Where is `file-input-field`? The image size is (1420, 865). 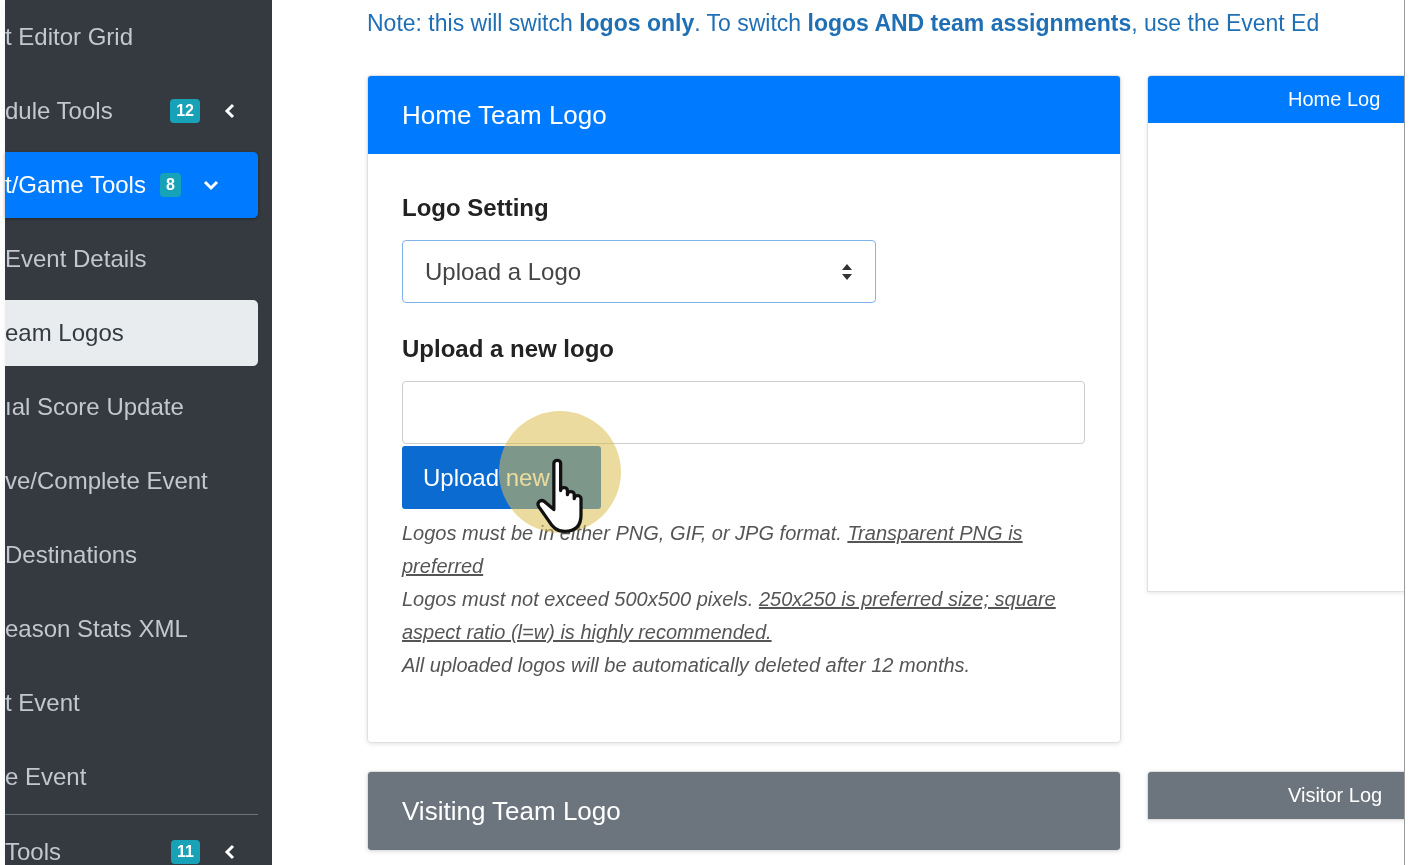 file-input-field is located at coordinates (743, 412).